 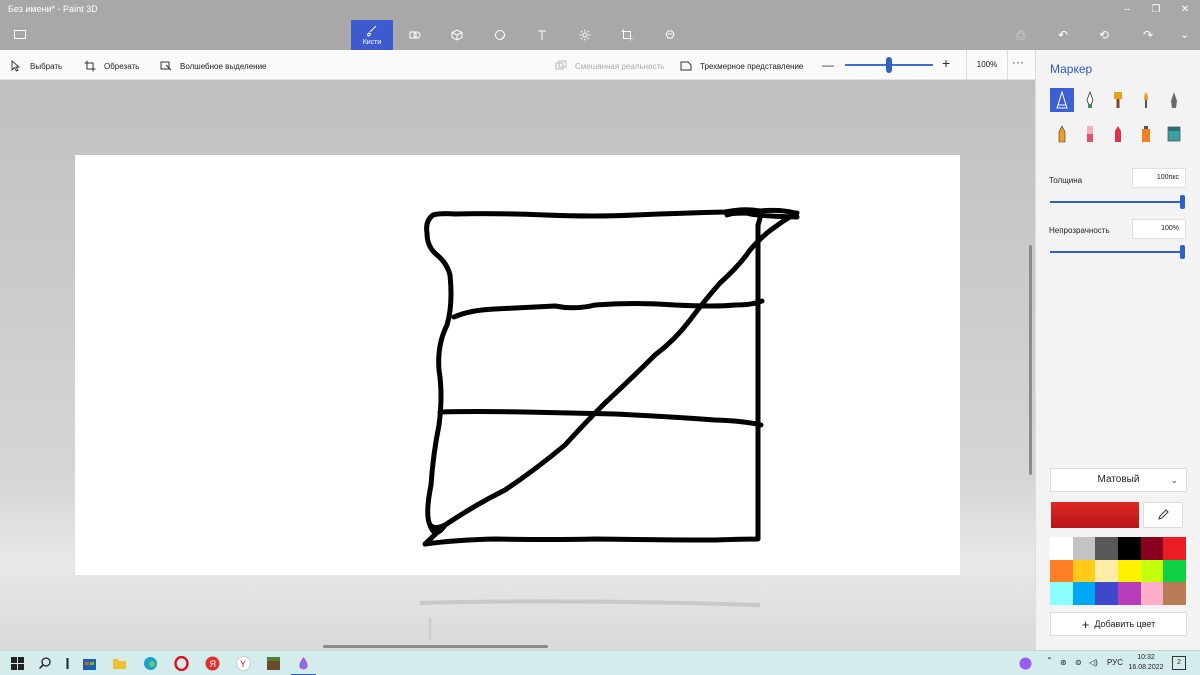 I want to click on tab-text, so click(x=542, y=35).